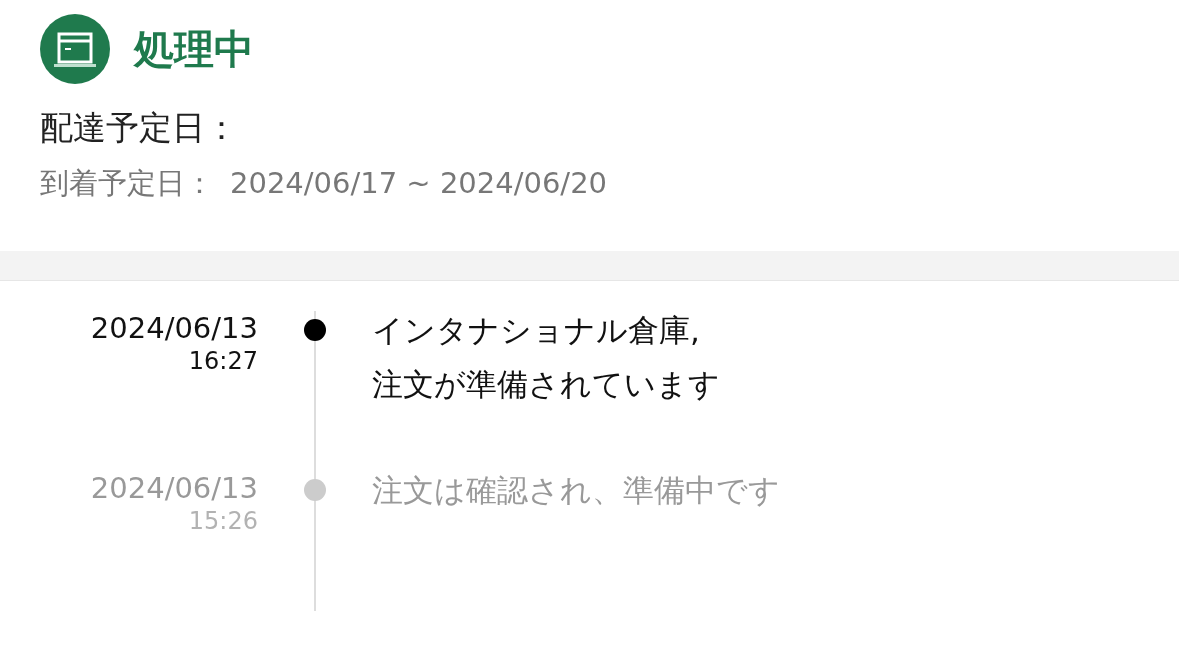 This screenshot has width=1179, height=650. I want to click on event-text: 注文が準備されています, so click(546, 385).